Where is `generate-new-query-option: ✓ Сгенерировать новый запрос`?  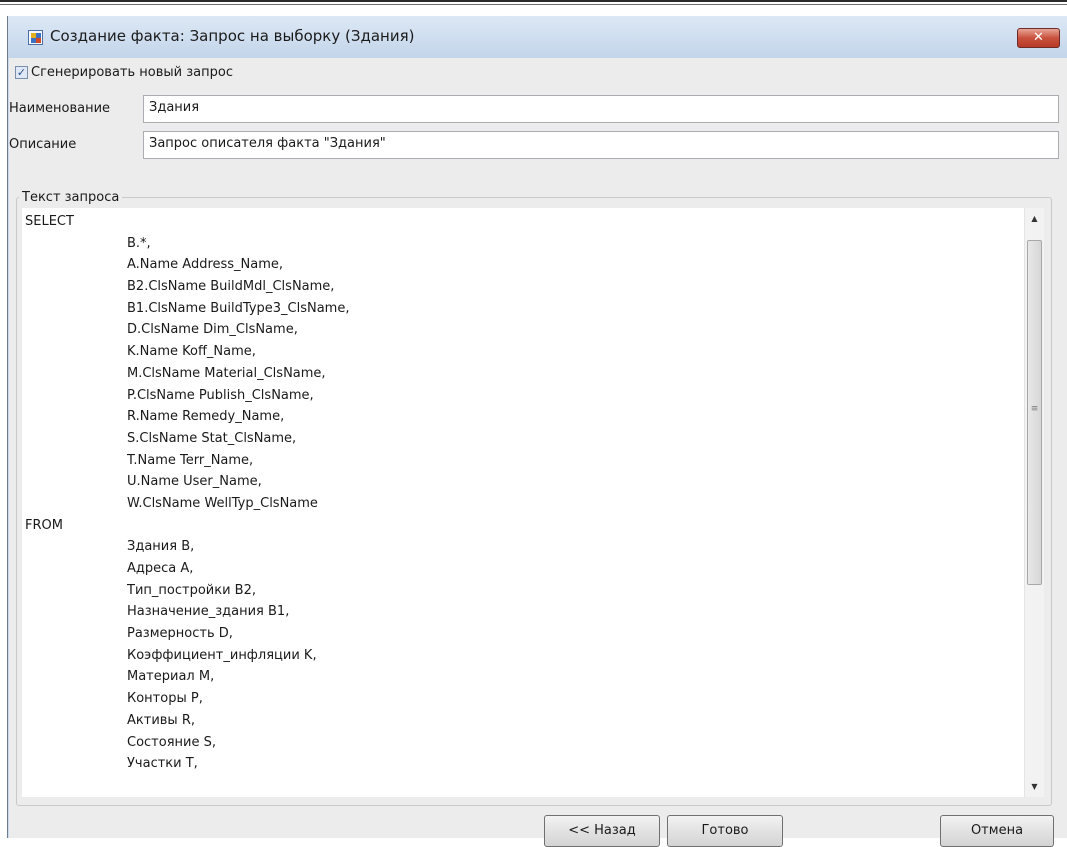
generate-new-query-option: ✓ Сгенерировать новый запрос is located at coordinates (124, 74).